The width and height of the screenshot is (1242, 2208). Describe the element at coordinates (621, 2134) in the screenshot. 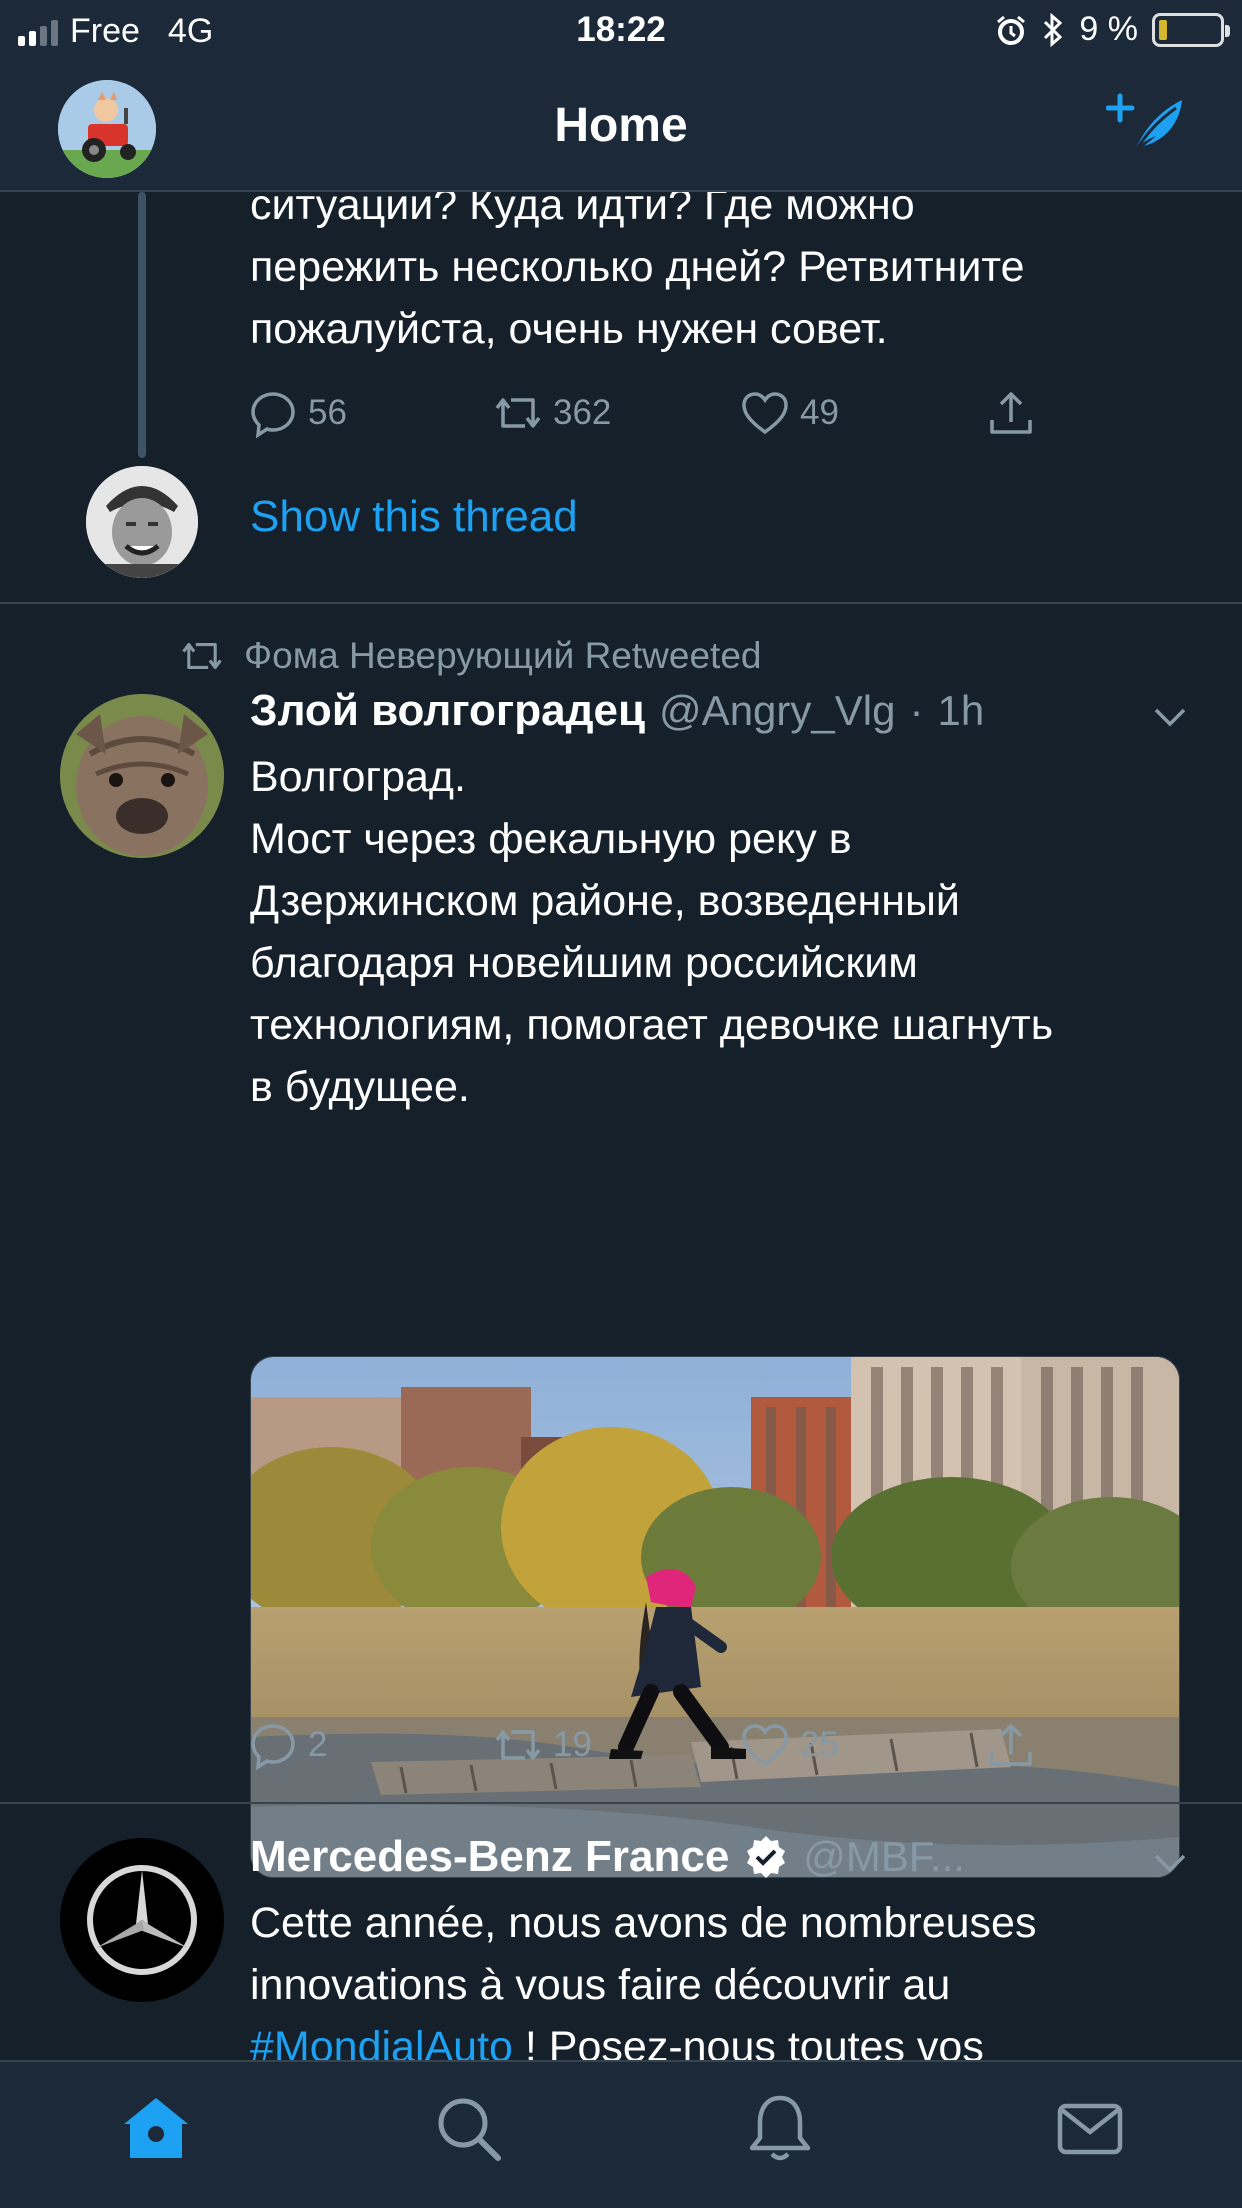

I see `bottom-tab-bar` at that location.